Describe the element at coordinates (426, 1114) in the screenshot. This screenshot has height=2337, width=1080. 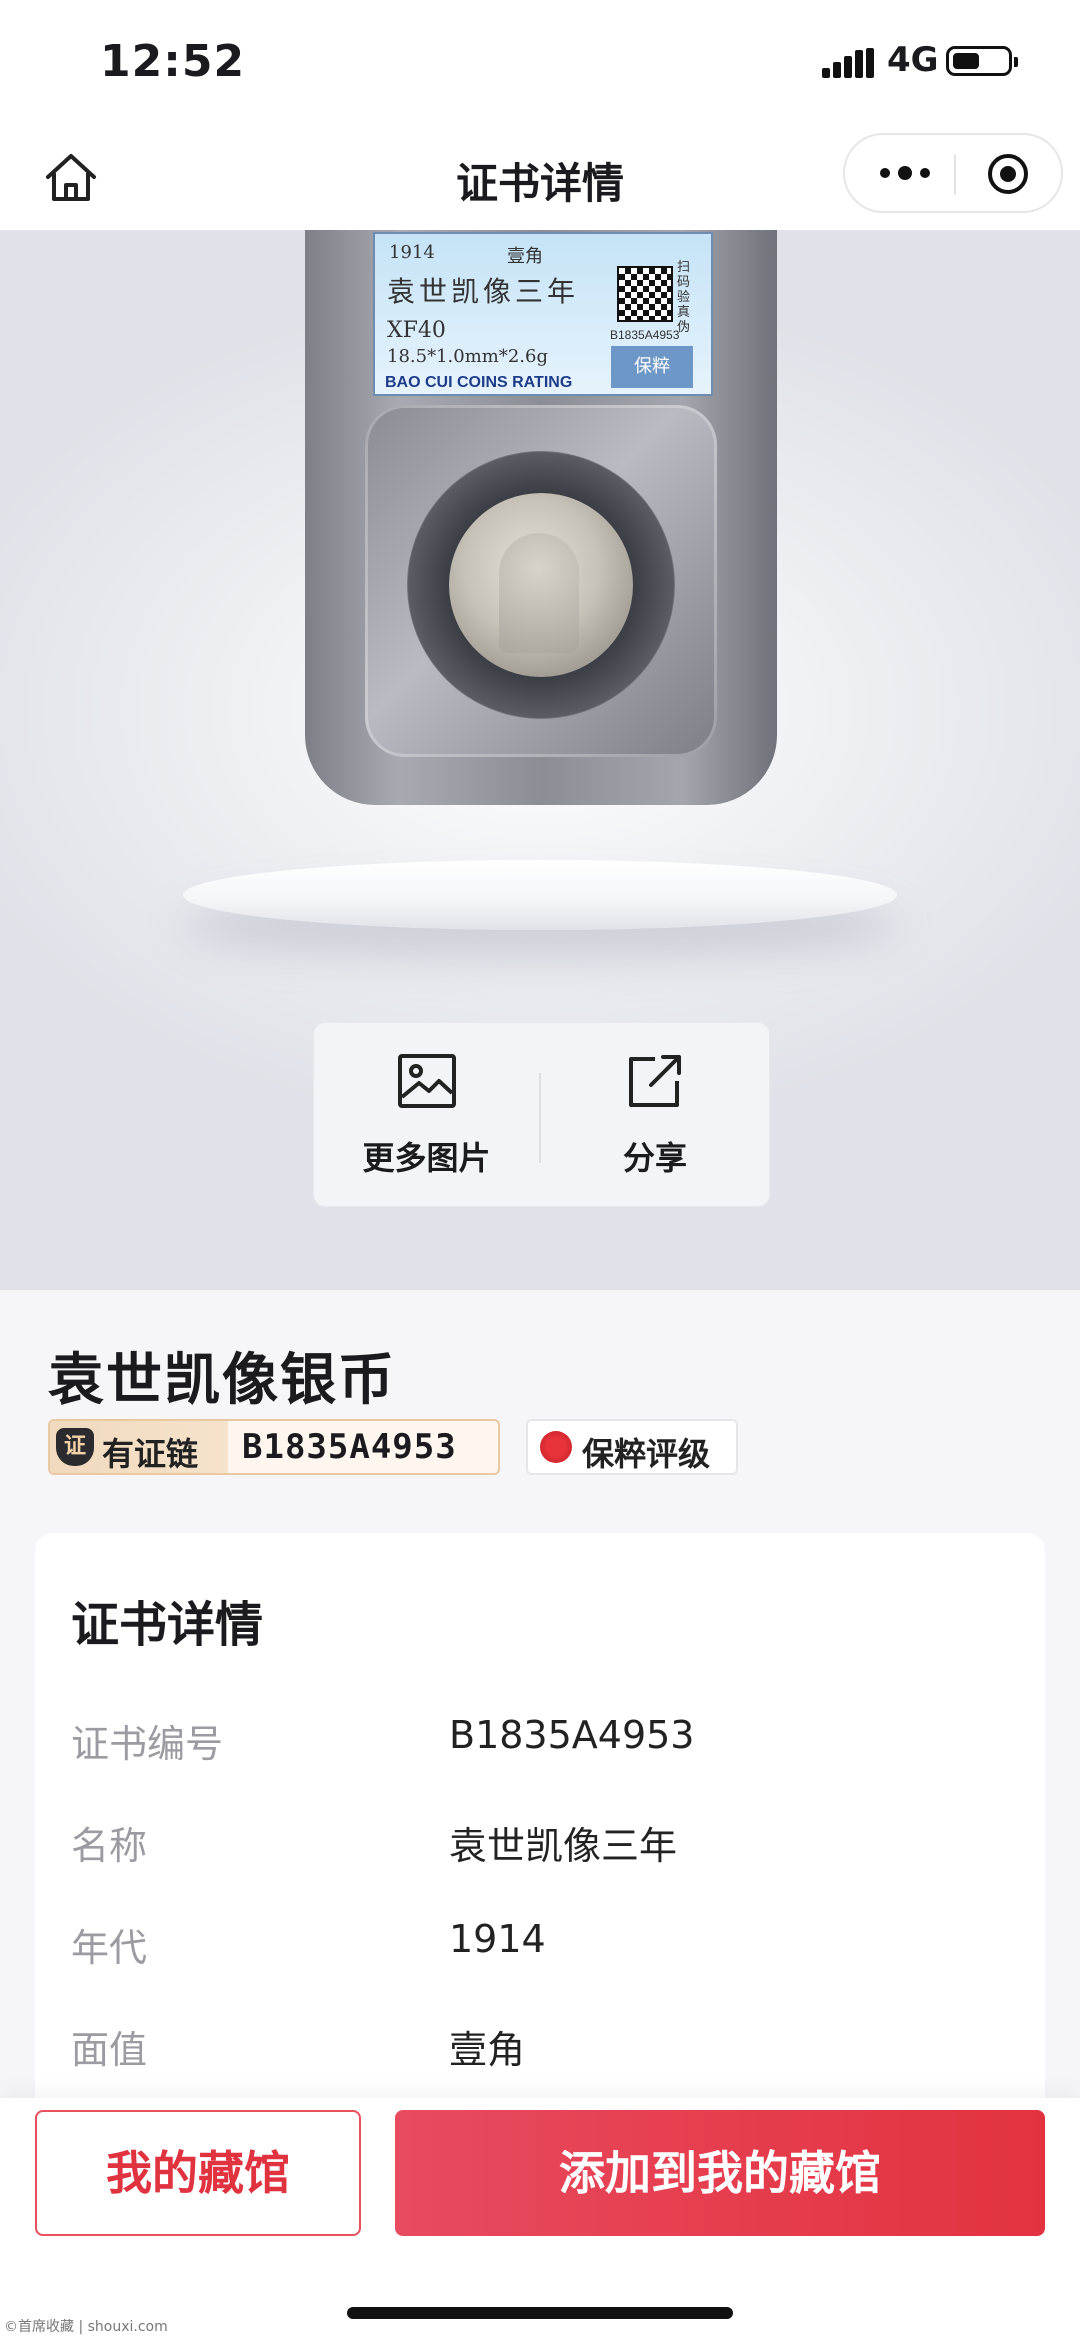
I see `more-images-button: 更多图片` at that location.